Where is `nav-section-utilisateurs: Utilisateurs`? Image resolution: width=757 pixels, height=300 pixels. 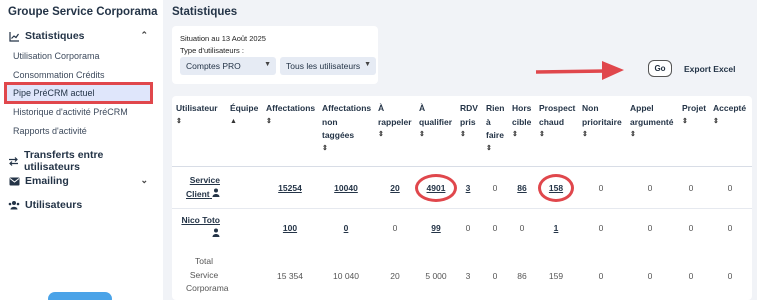 nav-section-utilisateurs: Utilisateurs is located at coordinates (78, 205).